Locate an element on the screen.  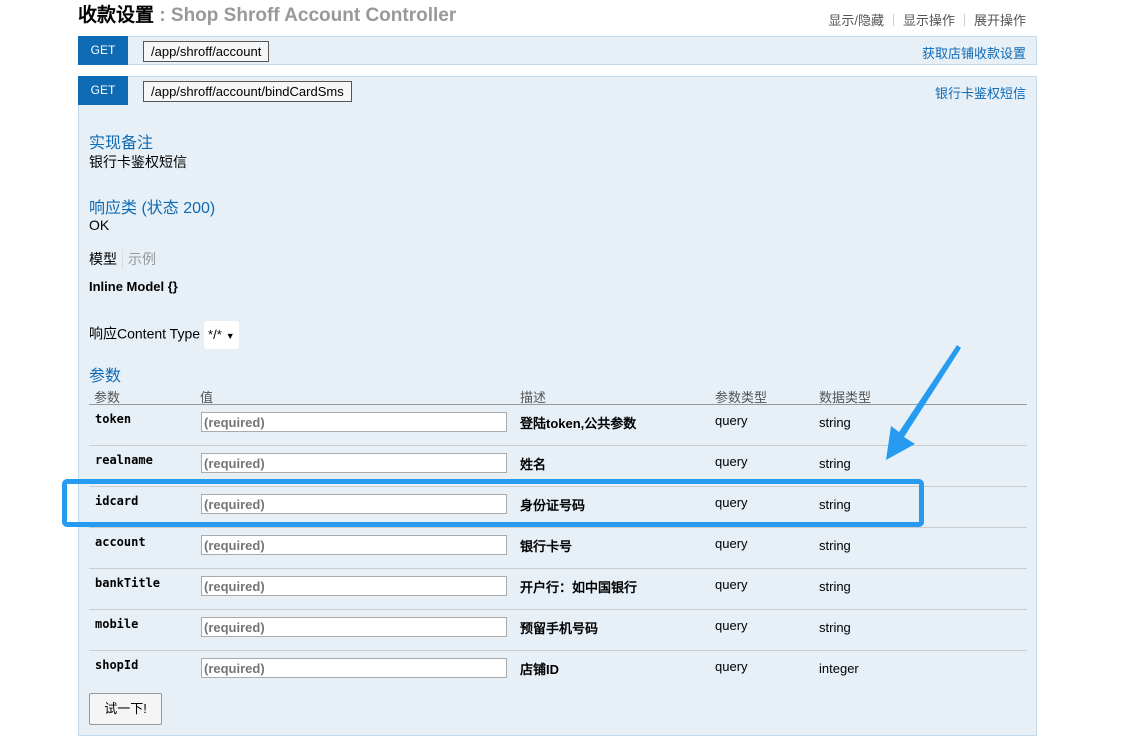
annotation-arrow-icon is located at coordinates (923, 402).